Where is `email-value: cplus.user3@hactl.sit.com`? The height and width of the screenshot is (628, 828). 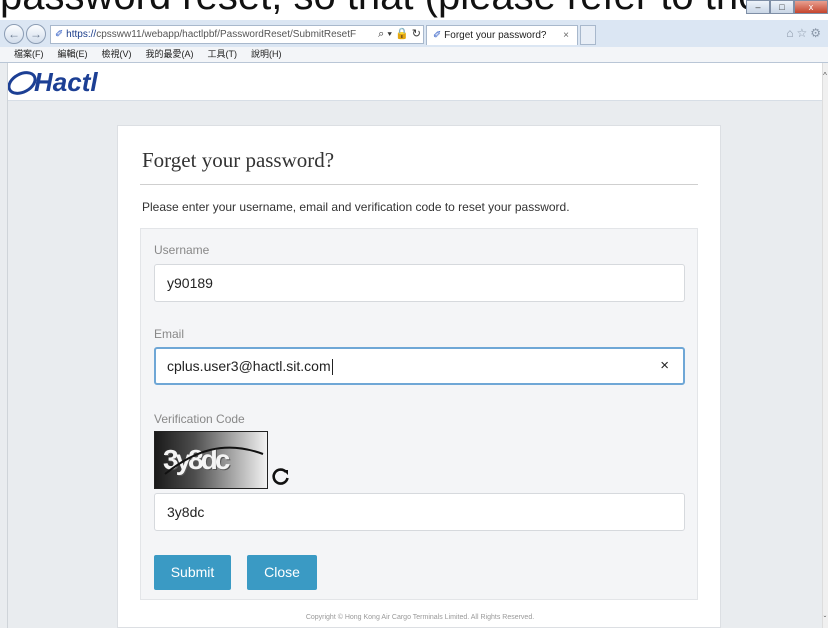 email-value: cplus.user3@hactl.sit.com is located at coordinates (249, 366).